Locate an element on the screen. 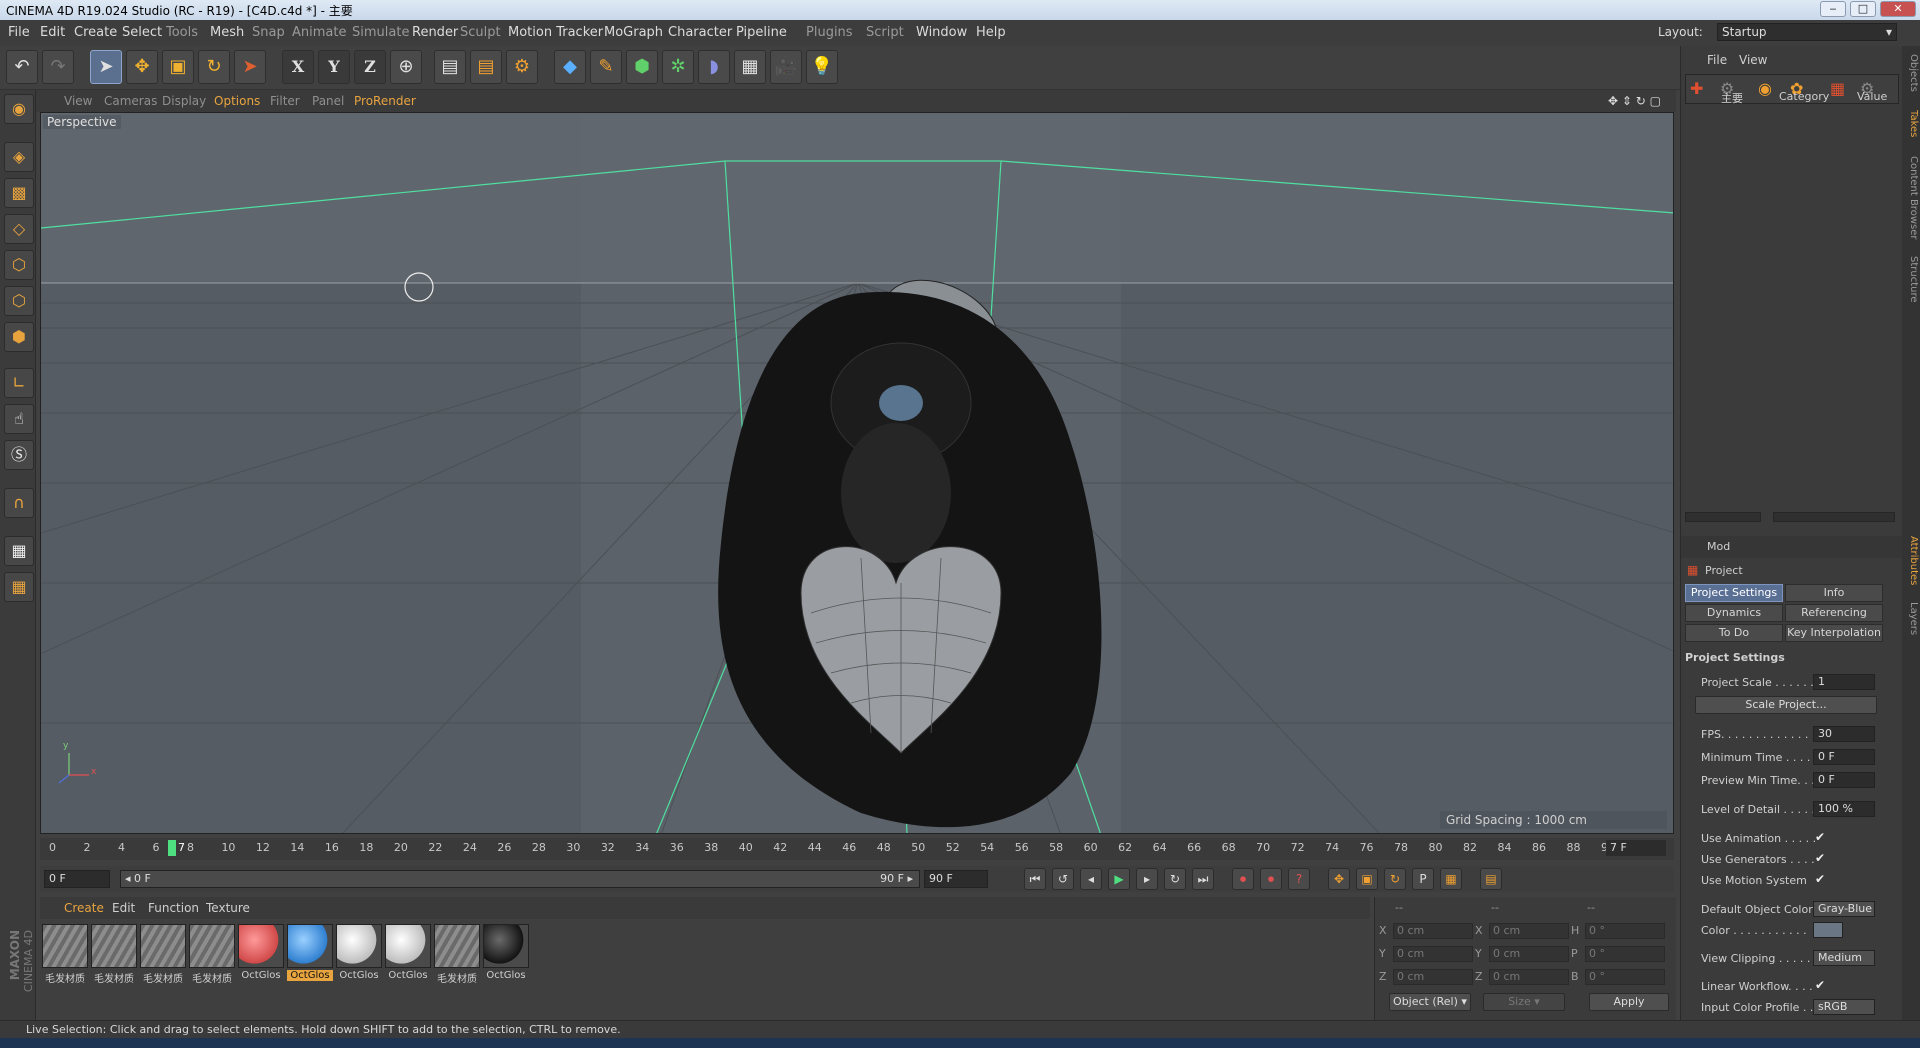  undo-icon: ↶ is located at coordinates (22, 67).